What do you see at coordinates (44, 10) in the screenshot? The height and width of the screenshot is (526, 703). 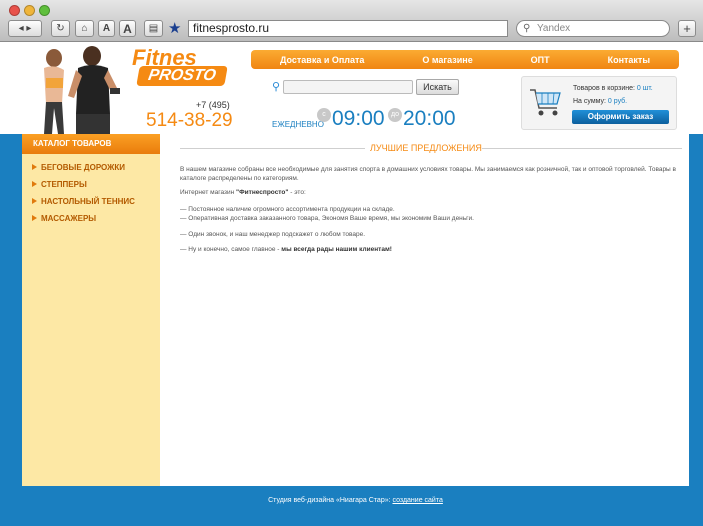 I see `maximize-window-button` at bounding box center [44, 10].